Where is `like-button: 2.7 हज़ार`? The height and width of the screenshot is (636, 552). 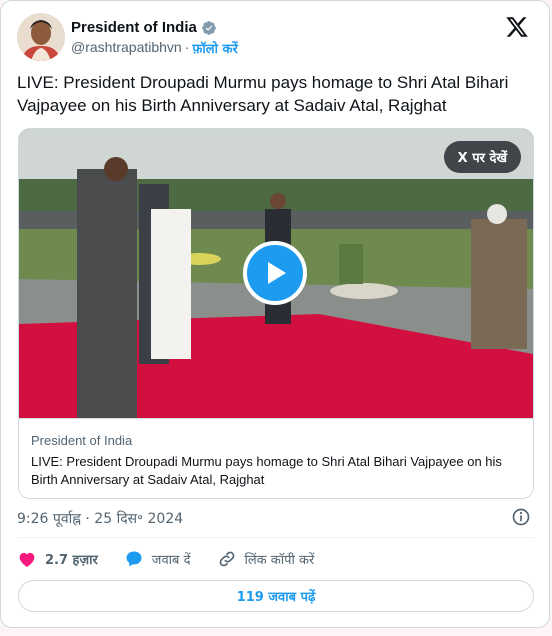
like-button: 2.7 हज़ार is located at coordinates (57, 559).